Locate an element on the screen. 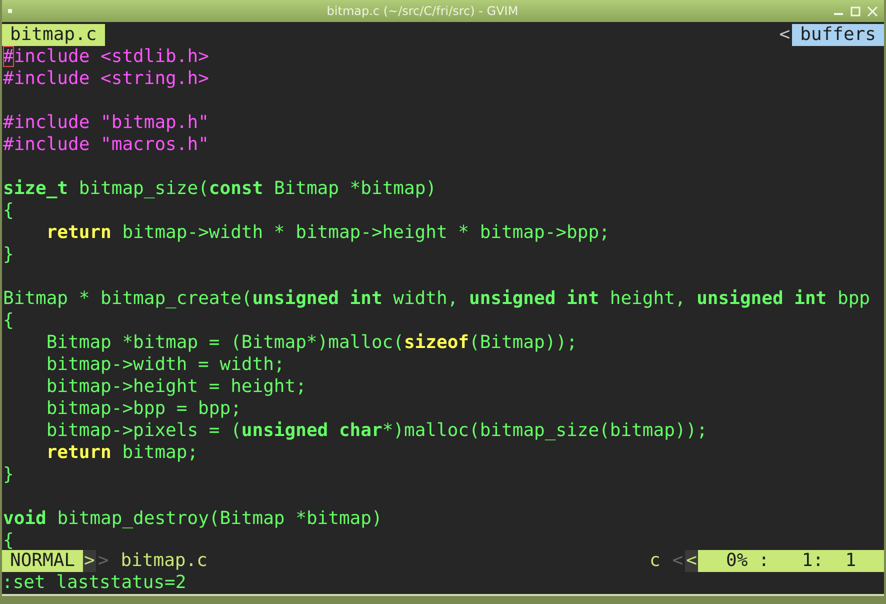 Image resolution: width=886 pixels, height=604 pixels. code-line: void bitmap_destroy(Bitmap *bitmap) is located at coordinates (193, 519).